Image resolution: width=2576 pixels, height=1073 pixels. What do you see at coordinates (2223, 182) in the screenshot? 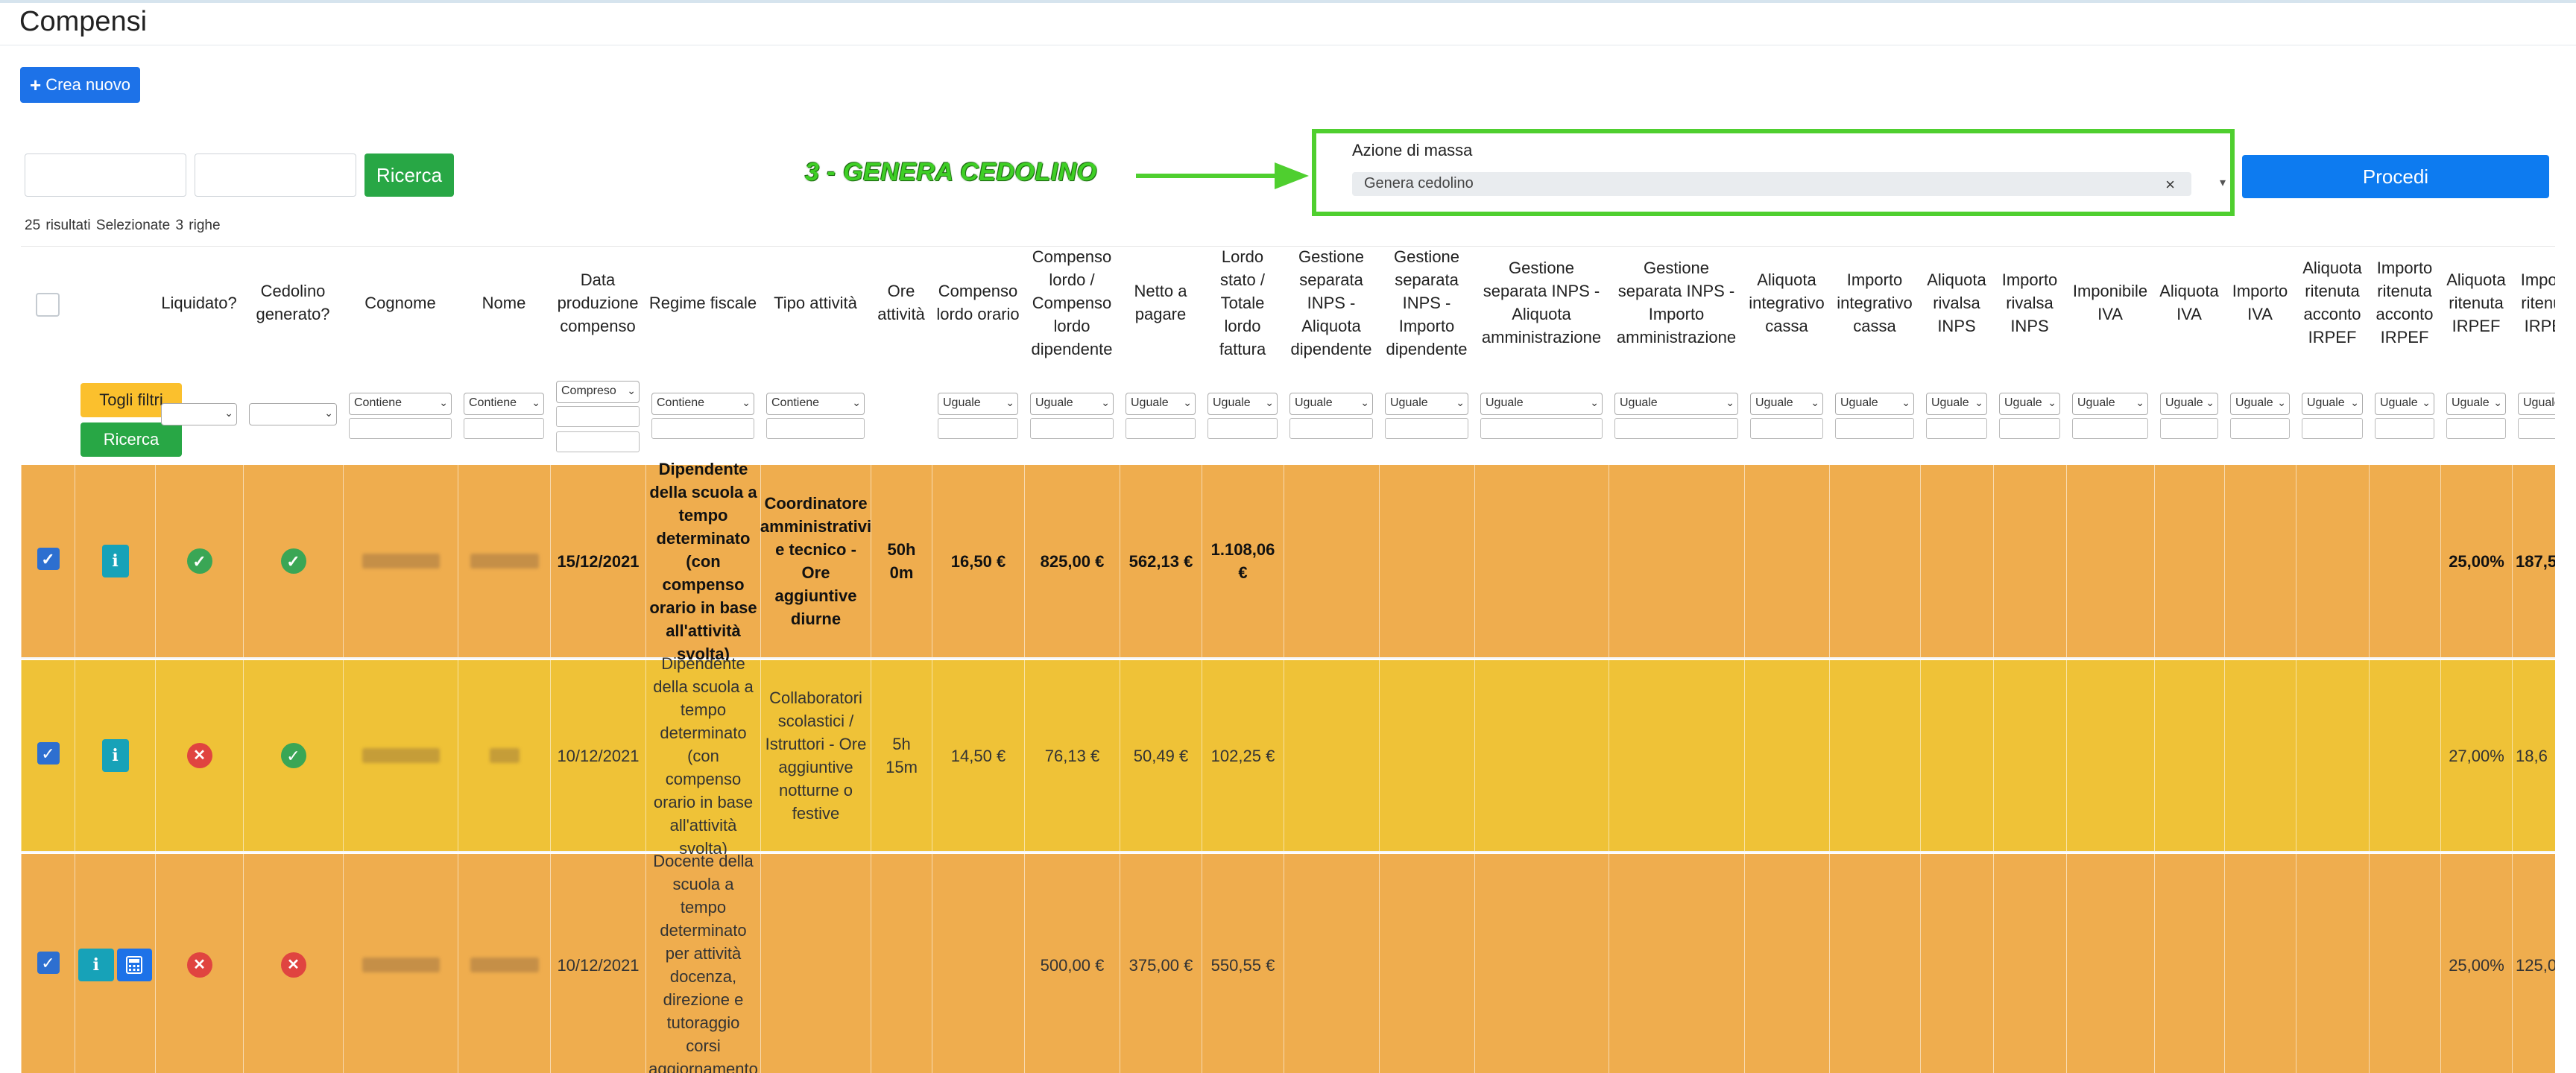
I see `chevron-down-icon: ▾` at bounding box center [2223, 182].